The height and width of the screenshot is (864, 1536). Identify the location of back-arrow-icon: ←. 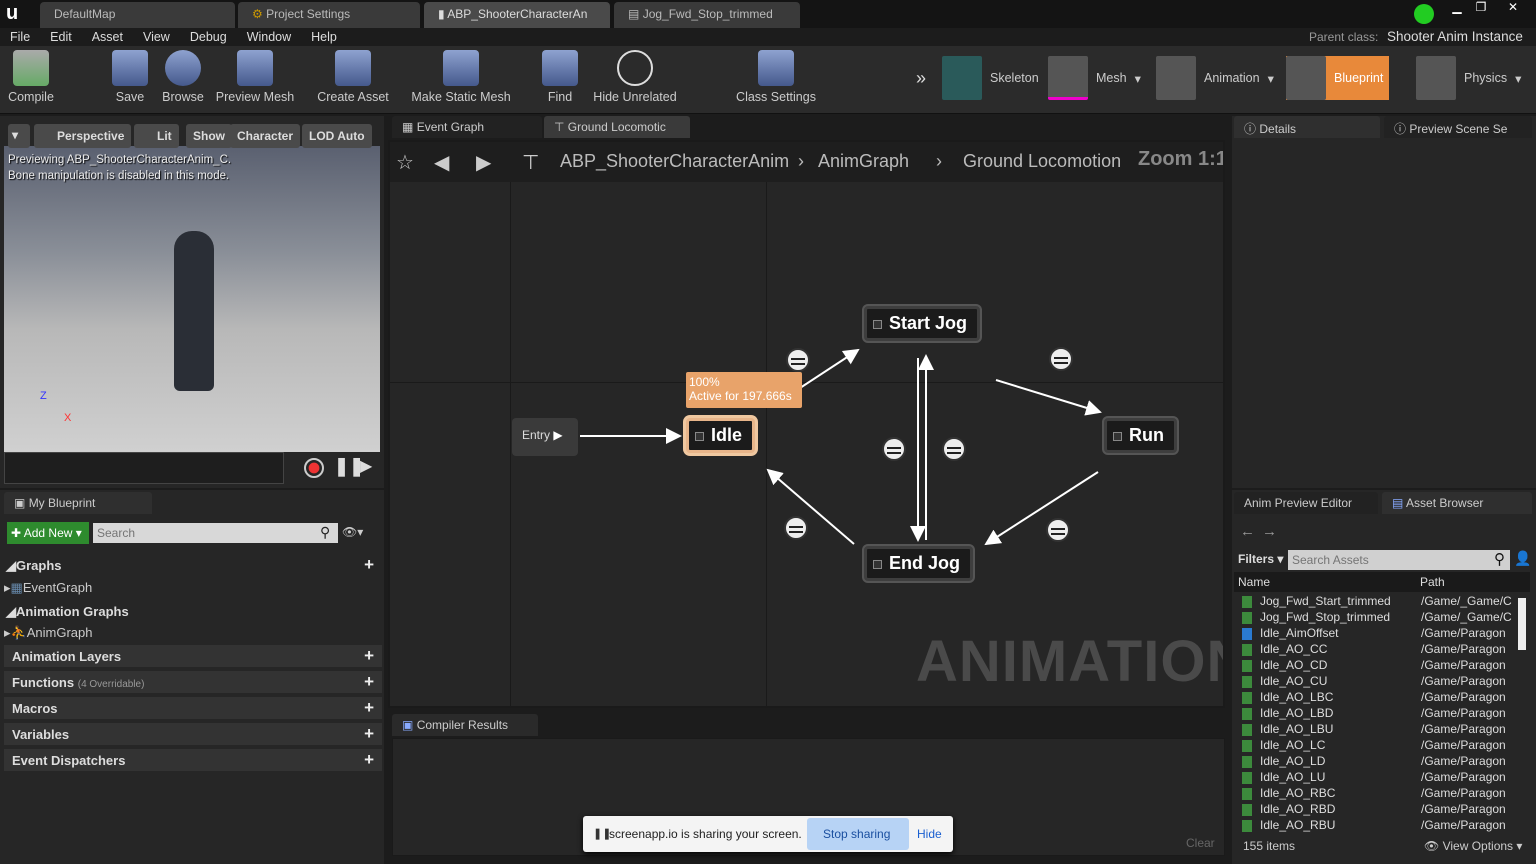
(1247, 531).